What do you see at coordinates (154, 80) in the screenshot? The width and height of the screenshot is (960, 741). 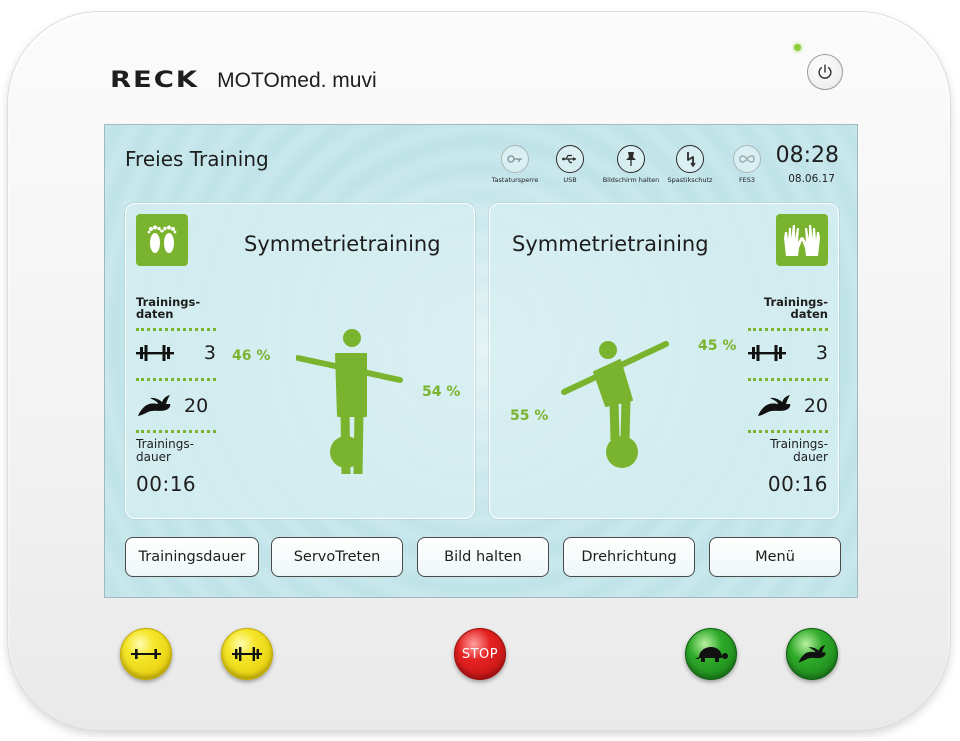 I see `brand-name: RECK` at bounding box center [154, 80].